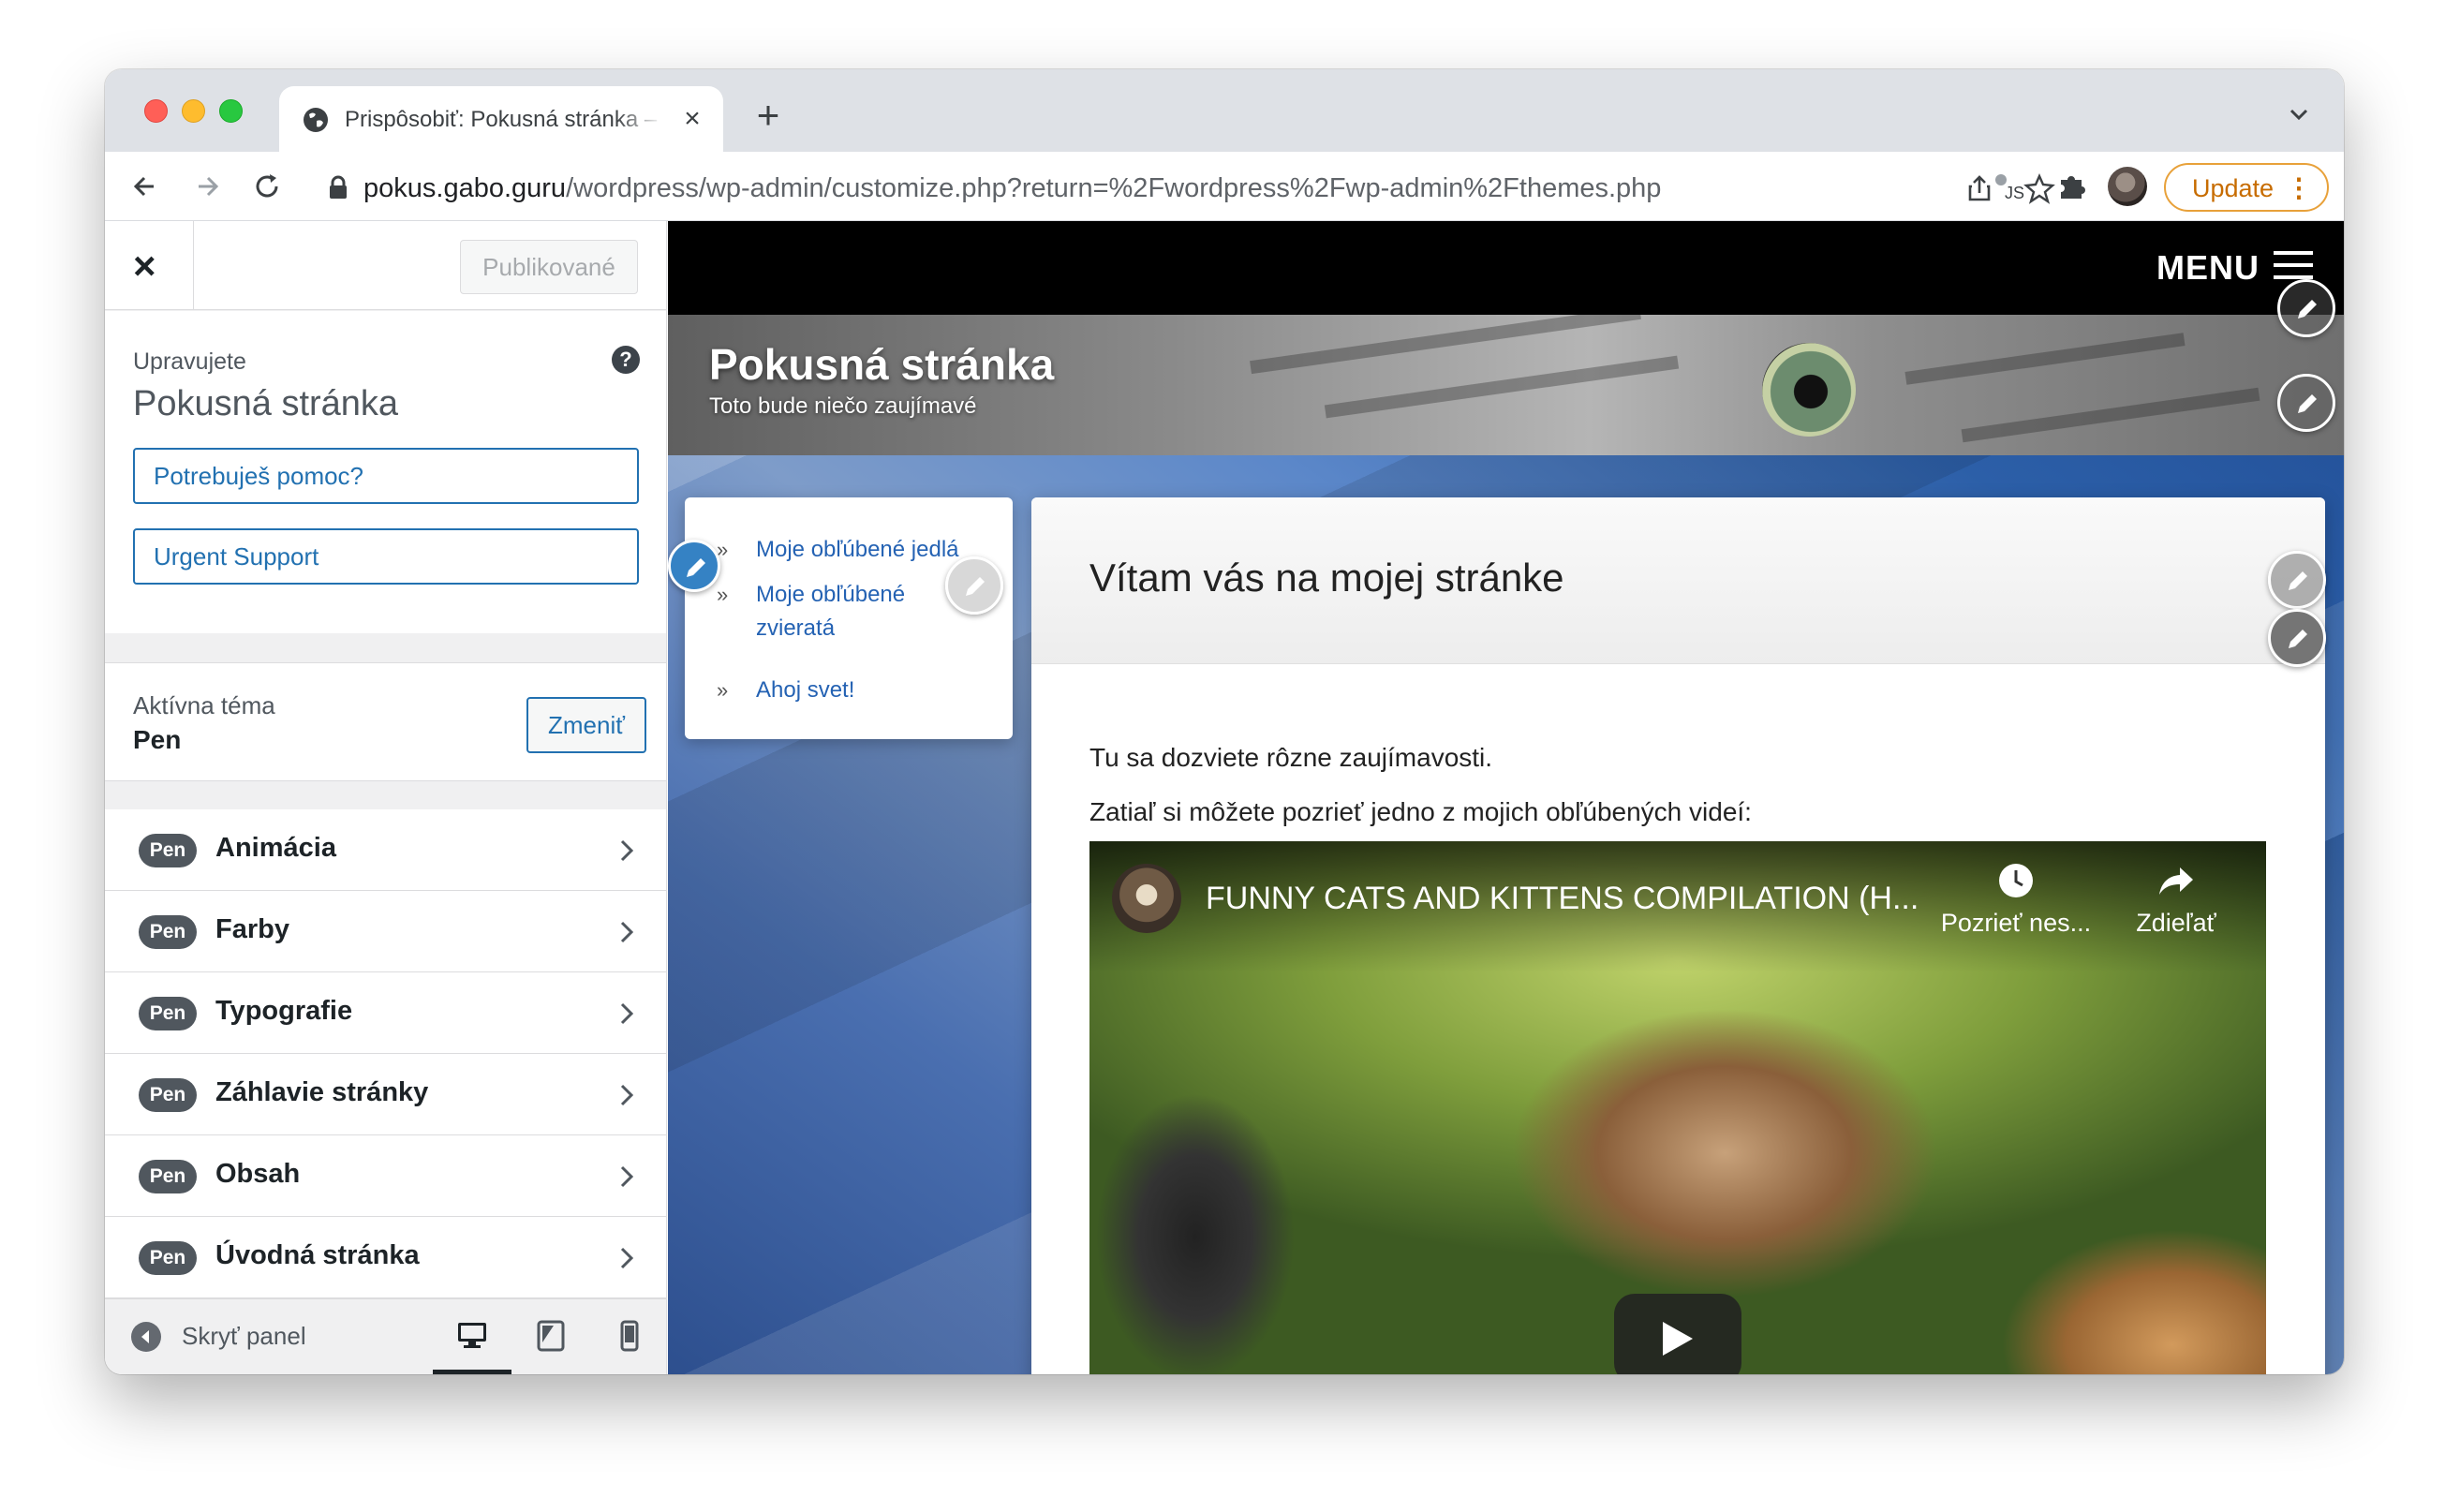 Image resolution: width=2445 pixels, height=1512 pixels. I want to click on site-tagline: Toto bude niečo zaujímavé, so click(843, 406).